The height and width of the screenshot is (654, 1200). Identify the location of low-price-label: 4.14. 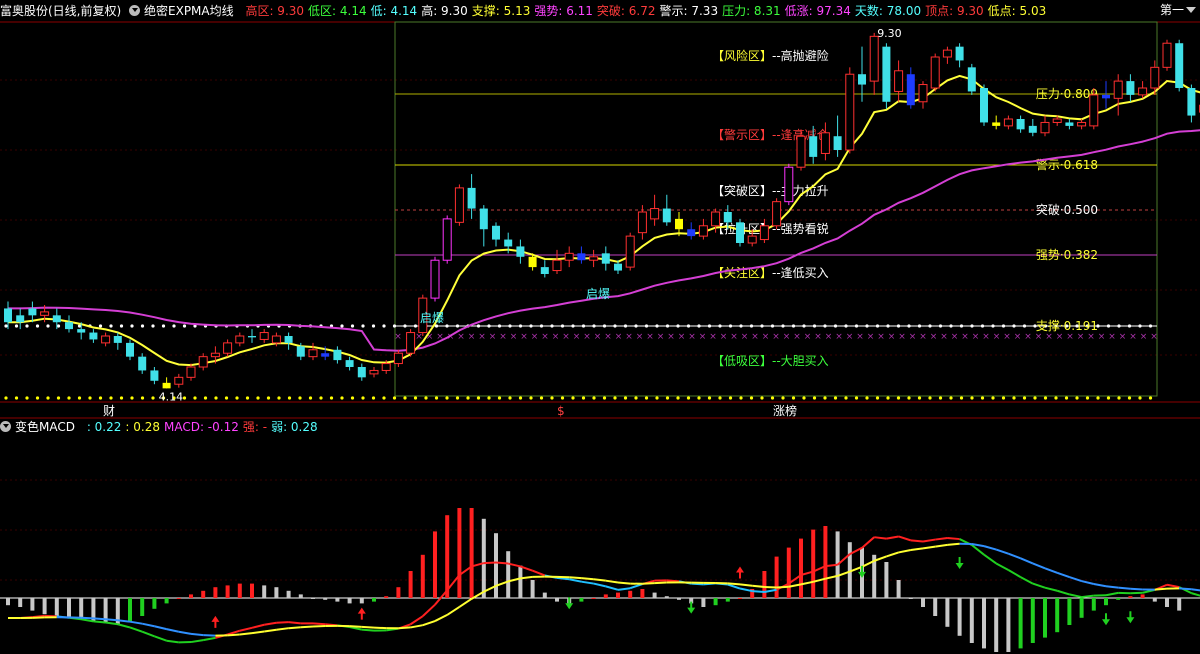
(171, 396).